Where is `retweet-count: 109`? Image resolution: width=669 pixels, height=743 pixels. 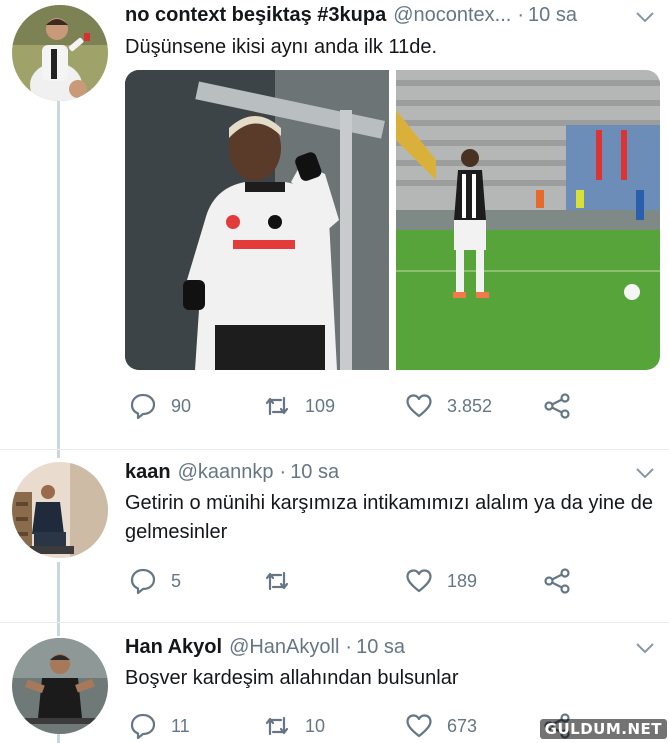 retweet-count: 109 is located at coordinates (320, 405).